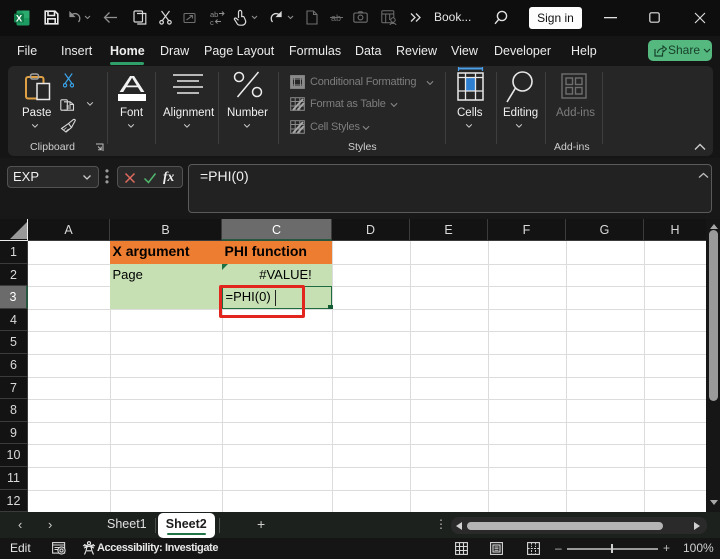  Describe the element at coordinates (133, 84) in the screenshot. I see `svg-text: A` at that location.